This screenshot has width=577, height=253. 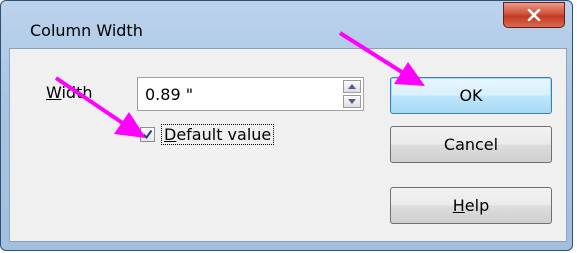 I want to click on chevron-up-icon, so click(x=352, y=86).